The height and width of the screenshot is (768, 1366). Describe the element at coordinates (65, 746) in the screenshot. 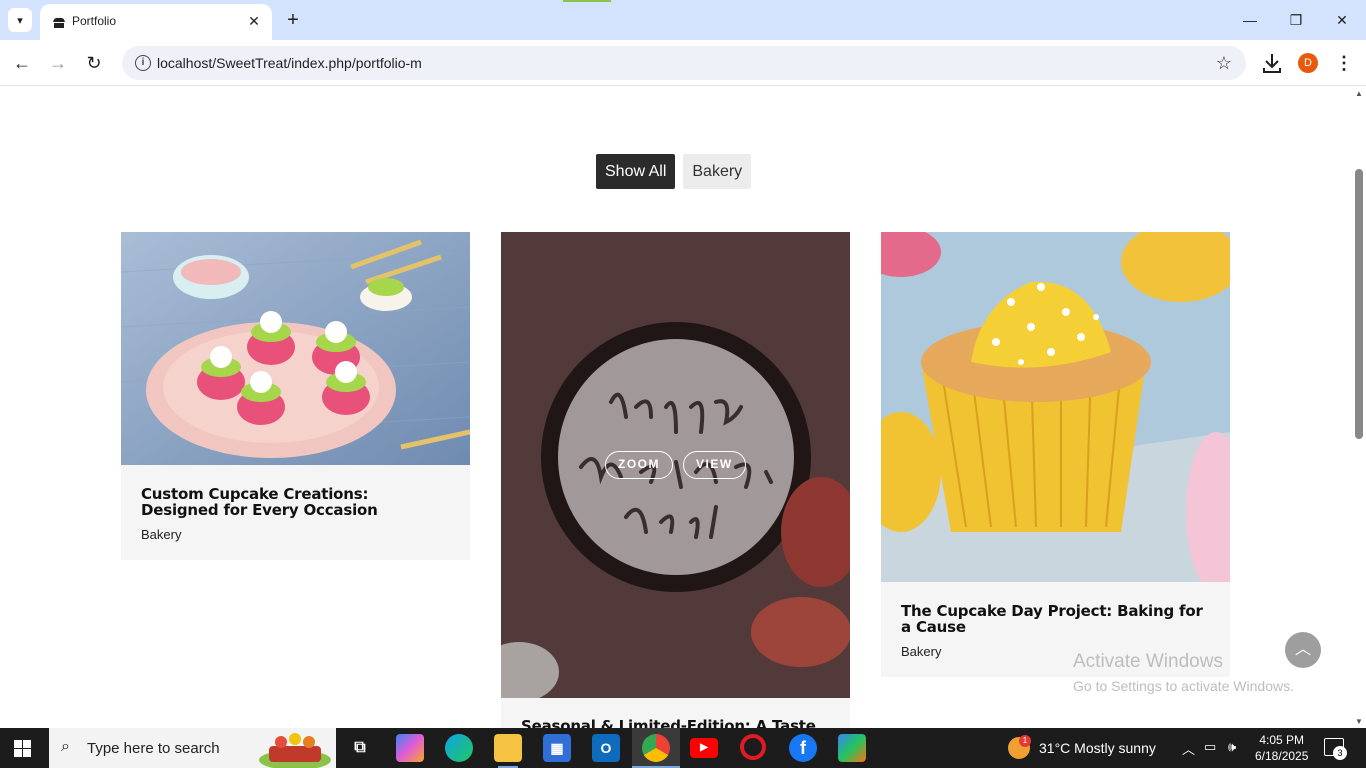

I see `search-icon: ⌕` at that location.